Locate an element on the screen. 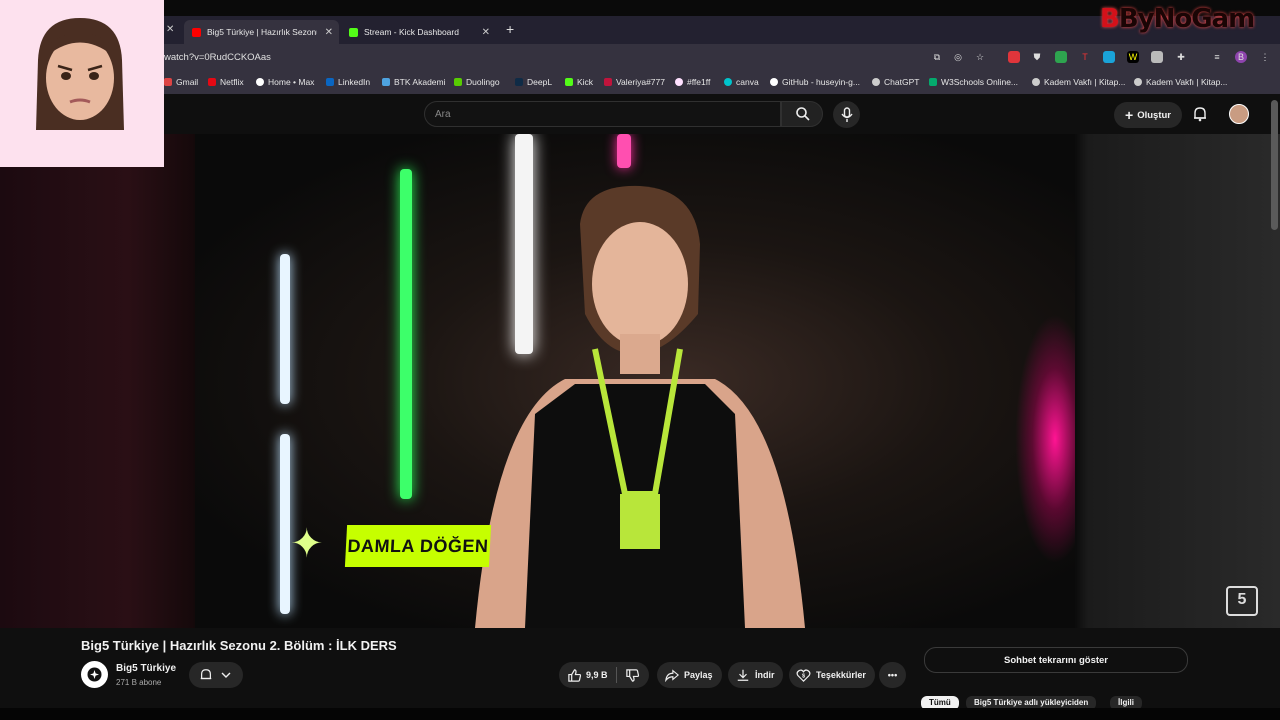 This screenshot has width=1280, height=720. tab-youtube: Big5 Türkiye | Hazırlık Sezonu 2 ✕ is located at coordinates (261, 32).